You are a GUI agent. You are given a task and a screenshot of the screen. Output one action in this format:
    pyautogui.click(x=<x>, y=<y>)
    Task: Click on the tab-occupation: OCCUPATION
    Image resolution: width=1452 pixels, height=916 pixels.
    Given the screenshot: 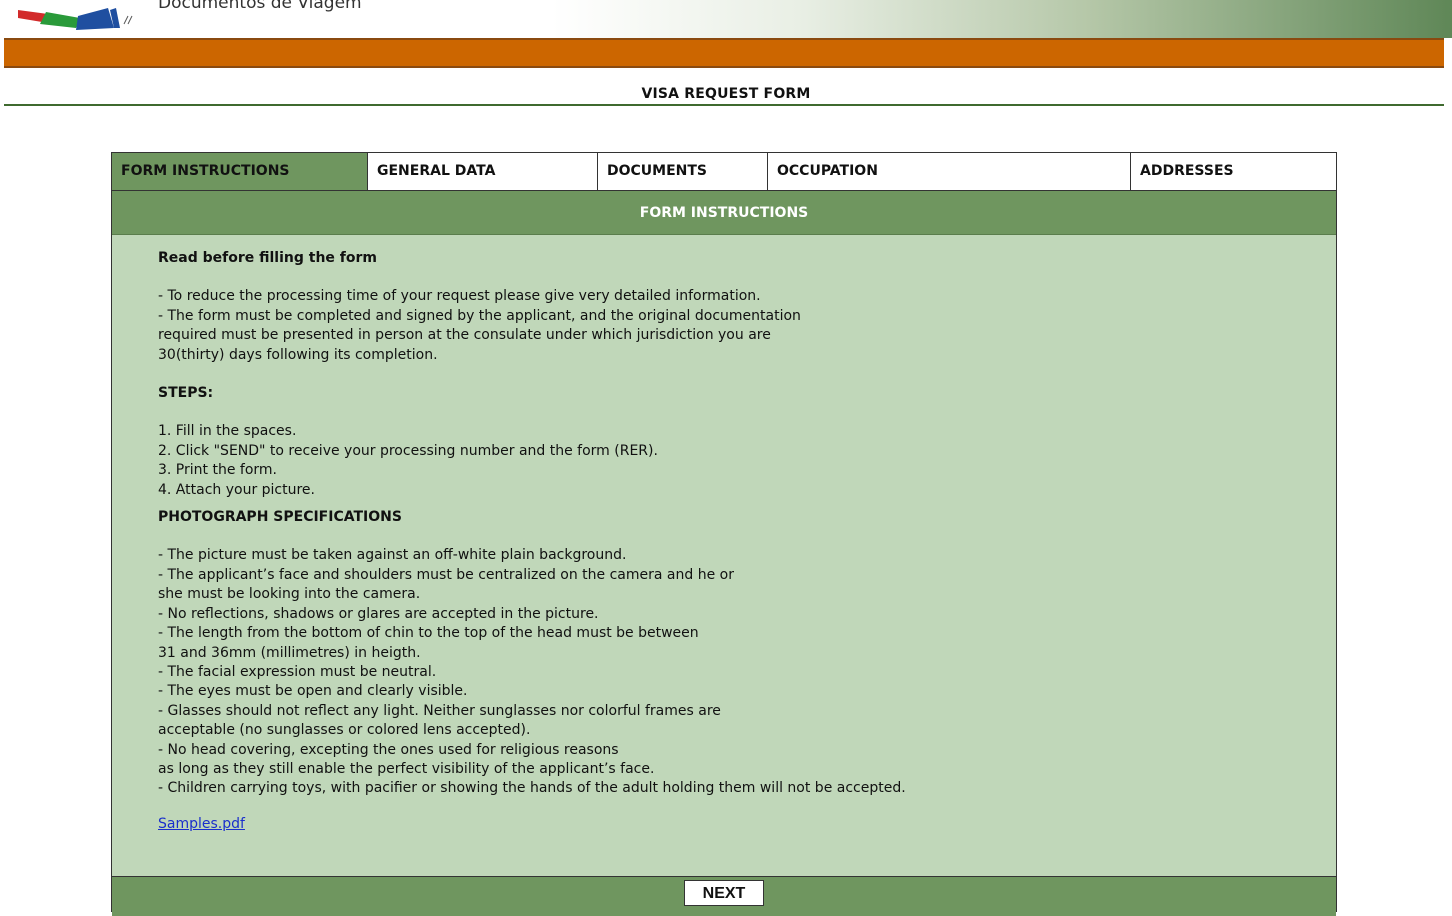 What is the action you would take?
    pyautogui.click(x=949, y=171)
    